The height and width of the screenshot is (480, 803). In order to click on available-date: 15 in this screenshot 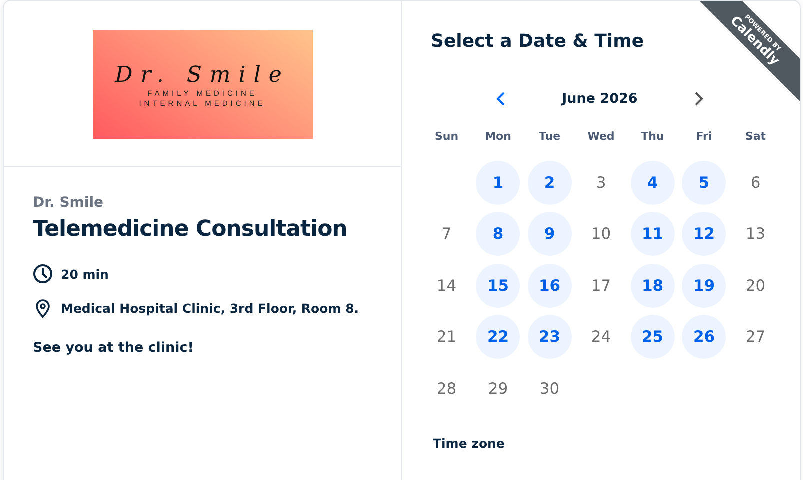, I will do `click(498, 286)`.